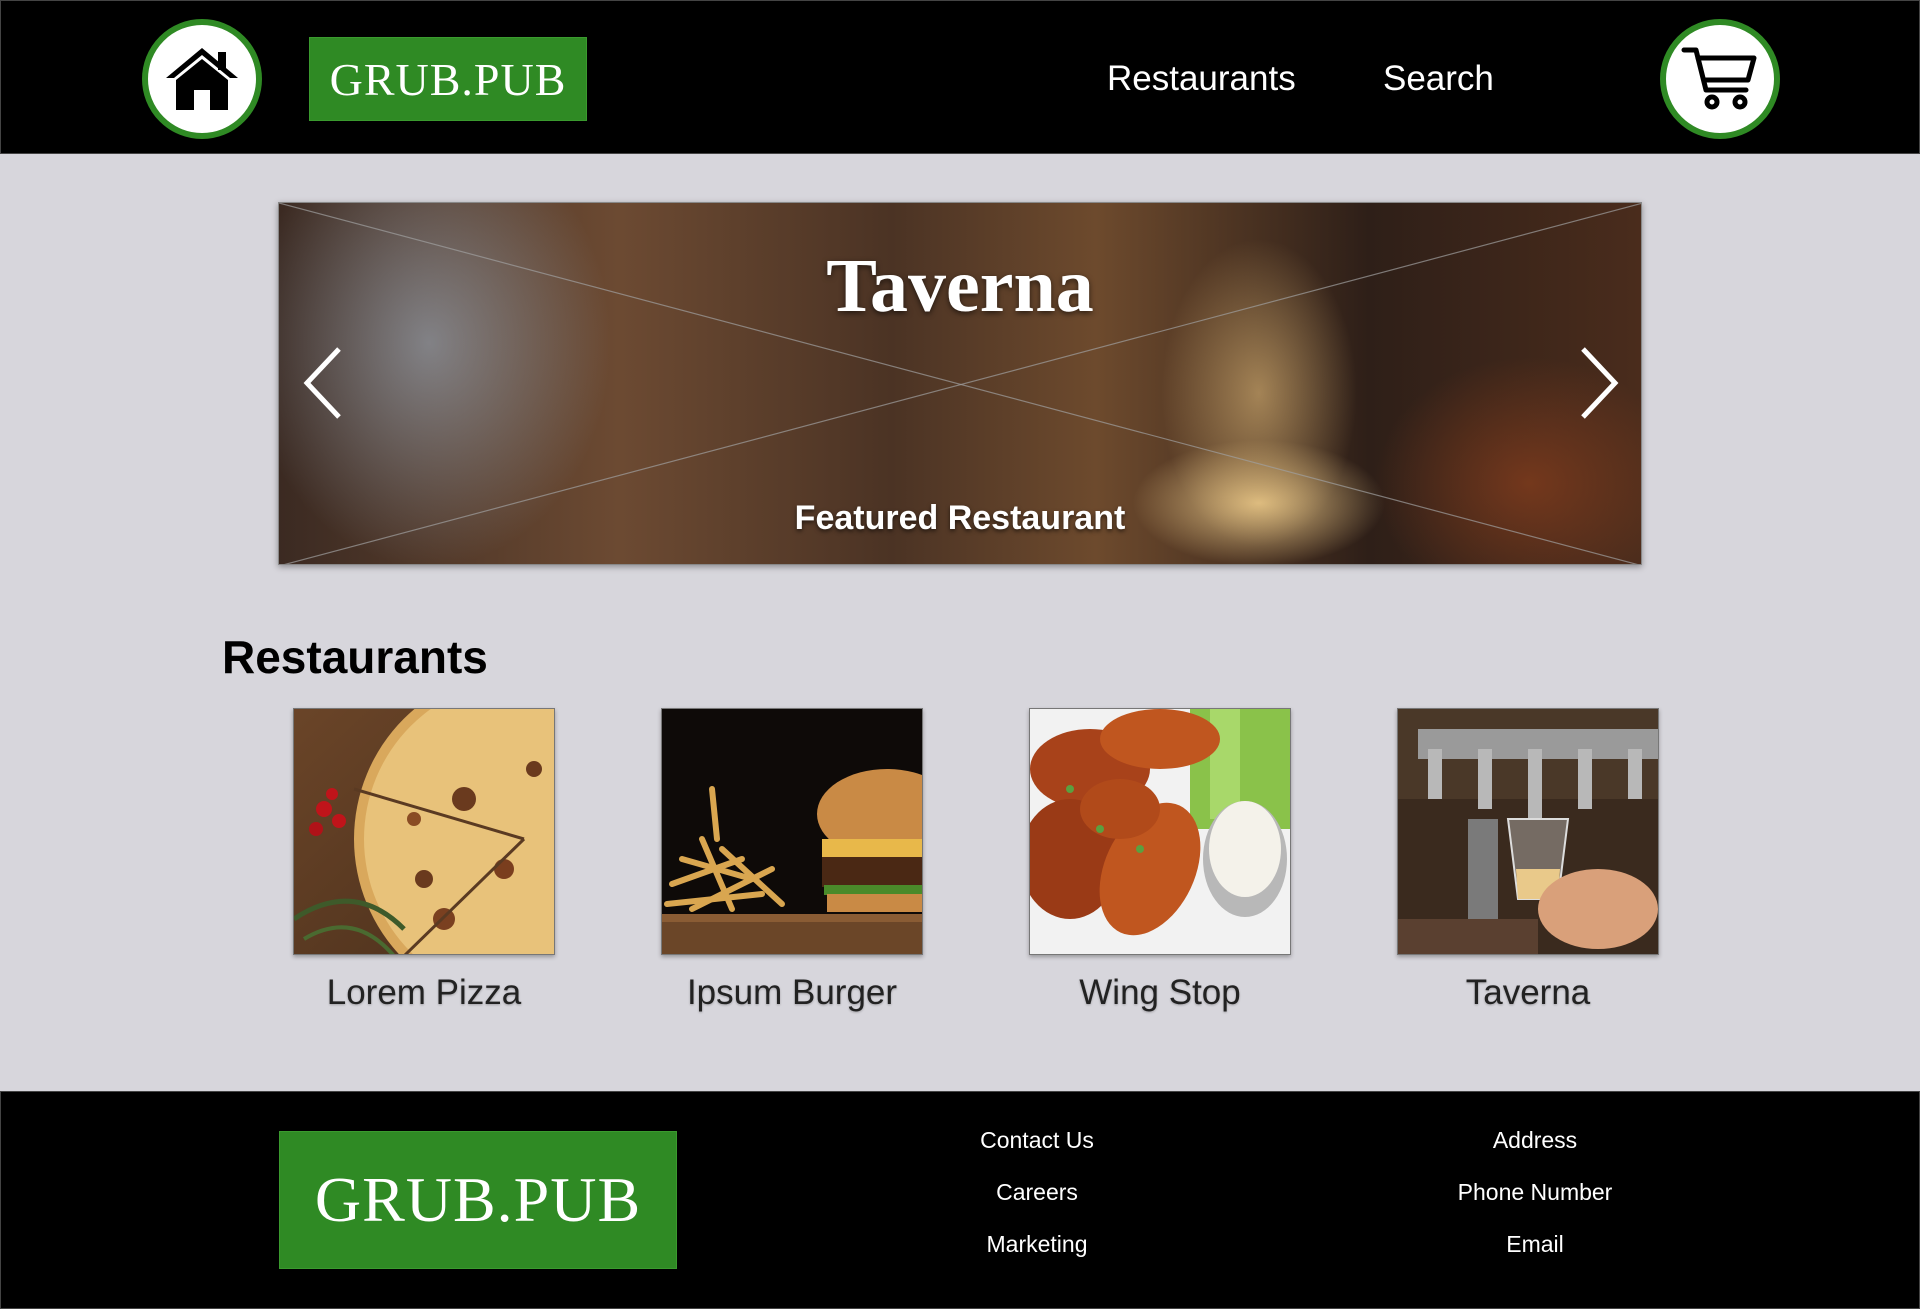  I want to click on chevron-right-icon, so click(1600, 383).